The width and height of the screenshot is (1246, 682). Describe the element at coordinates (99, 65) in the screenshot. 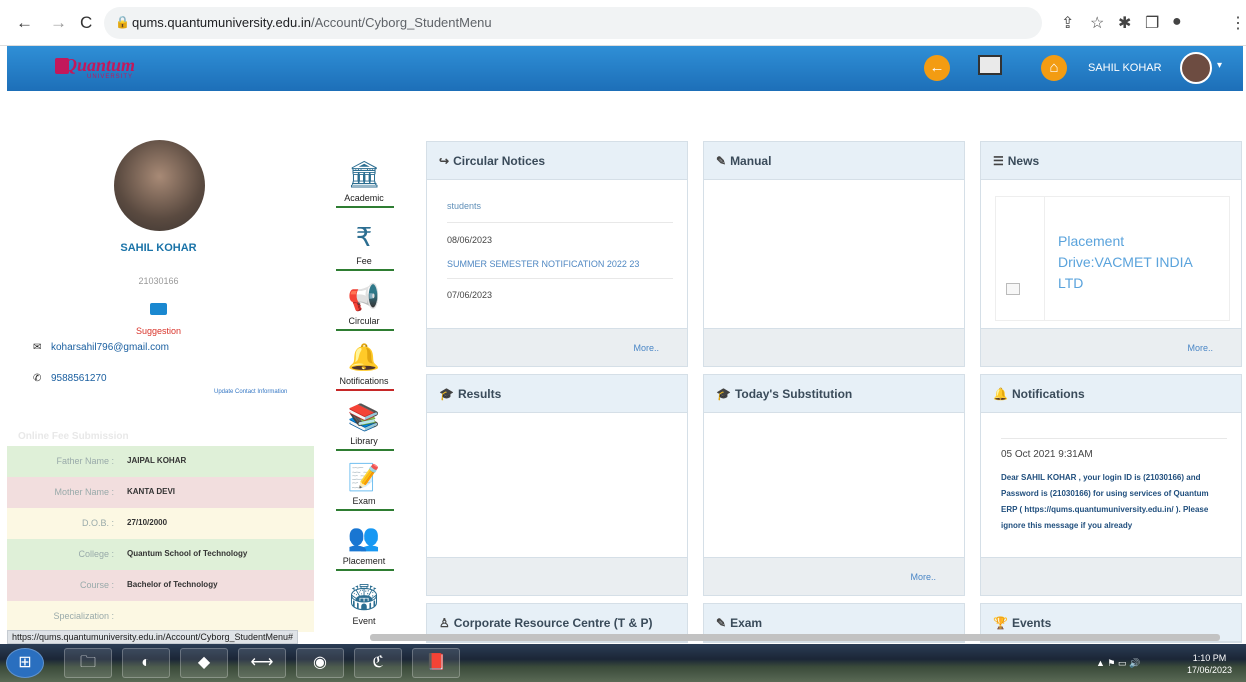

I see `logo: Quantum` at that location.